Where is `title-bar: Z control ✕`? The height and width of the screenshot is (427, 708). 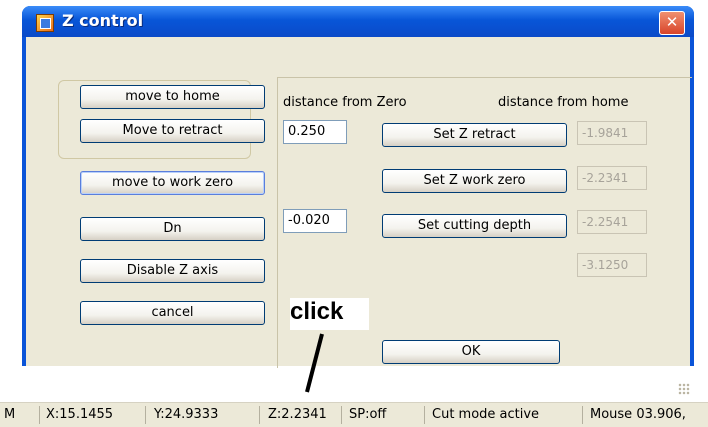 title-bar: Z control ✕ is located at coordinates (358, 21).